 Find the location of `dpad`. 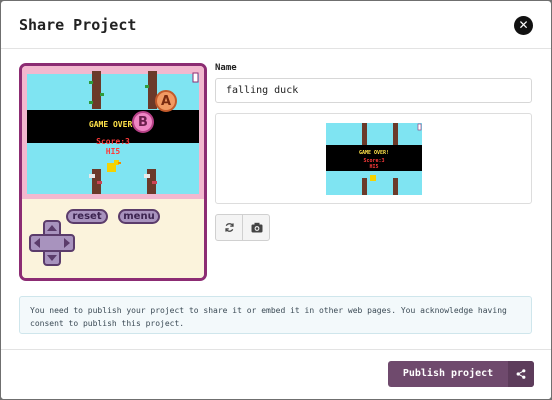

dpad is located at coordinates (52, 243).